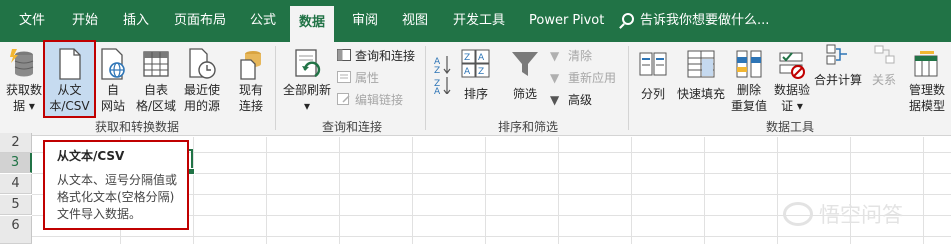 This screenshot has width=951, height=244. What do you see at coordinates (112, 106) in the screenshot?
I see `from-web-label-2: 网站` at bounding box center [112, 106].